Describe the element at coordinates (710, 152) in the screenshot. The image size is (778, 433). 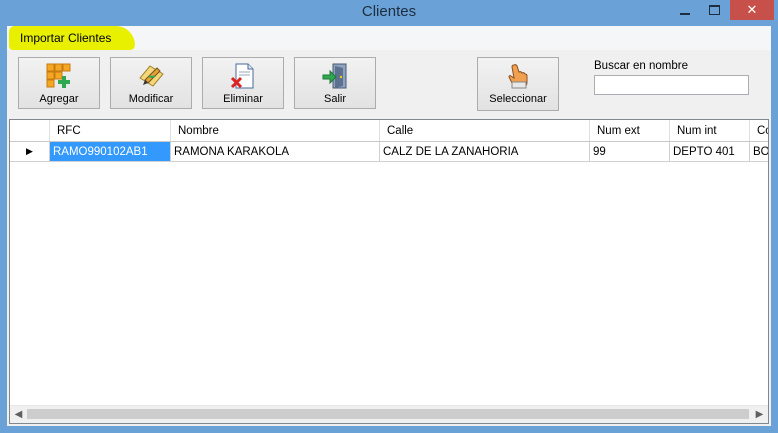
I see `cell-num-int: DEPTO 401` at that location.